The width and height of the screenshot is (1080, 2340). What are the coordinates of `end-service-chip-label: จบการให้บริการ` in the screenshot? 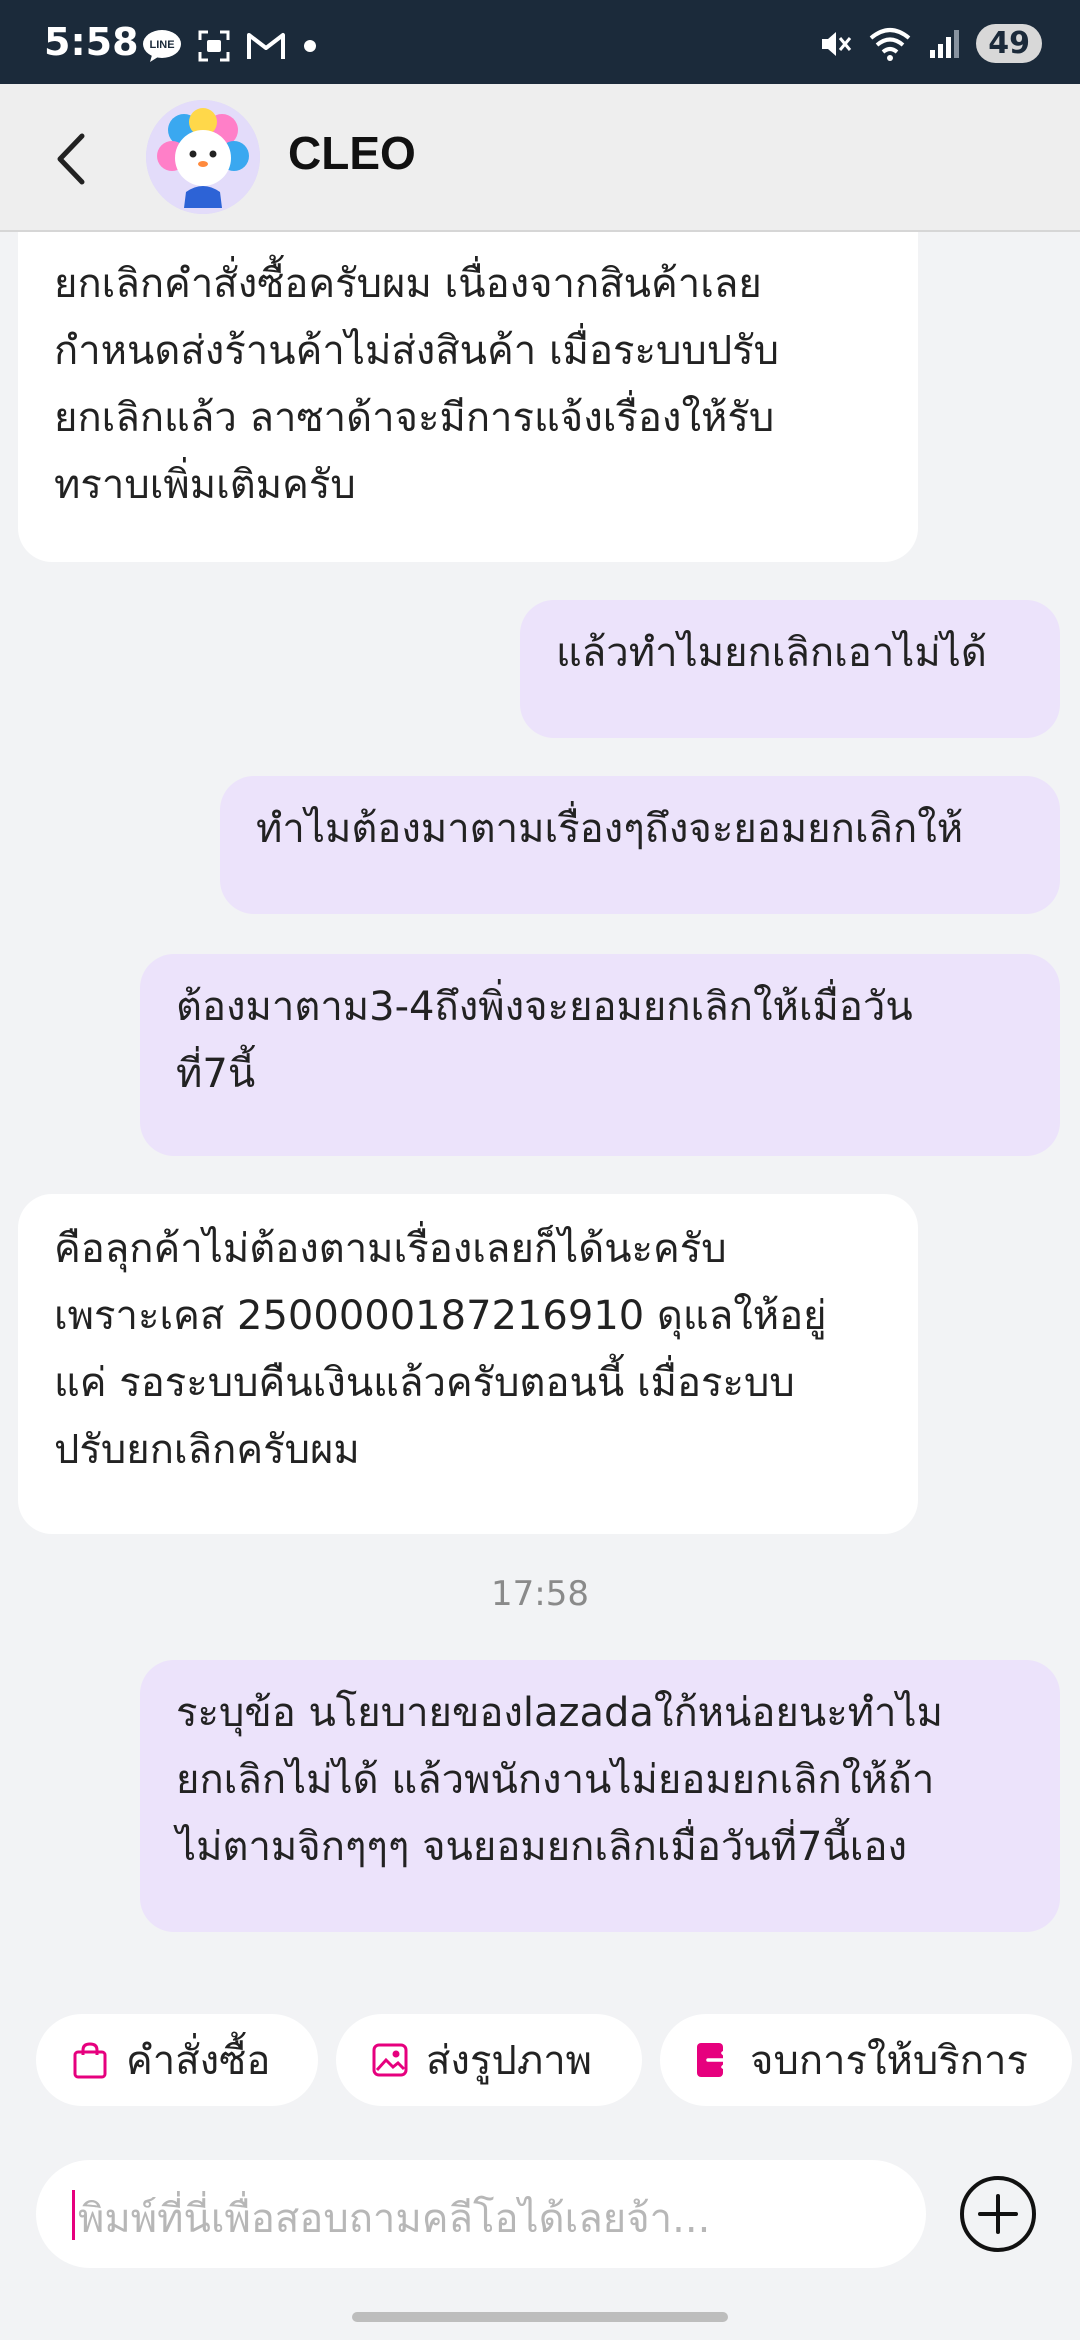 It's located at (889, 2061).